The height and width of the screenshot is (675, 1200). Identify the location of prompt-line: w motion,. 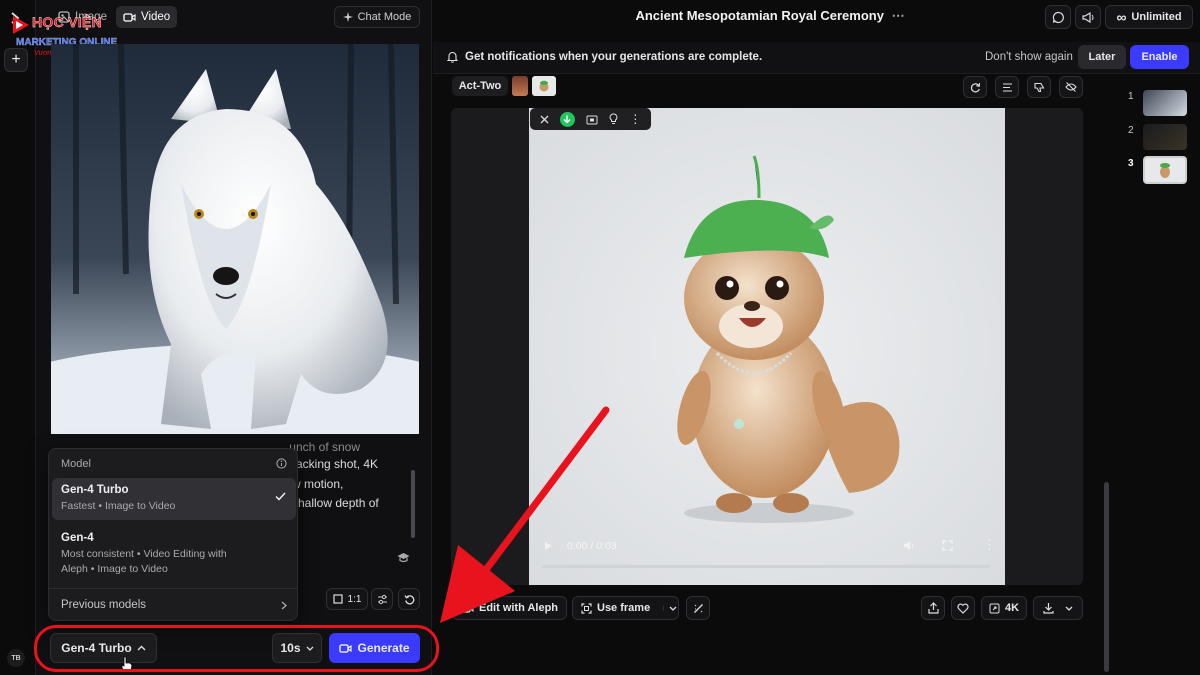
(318, 483).